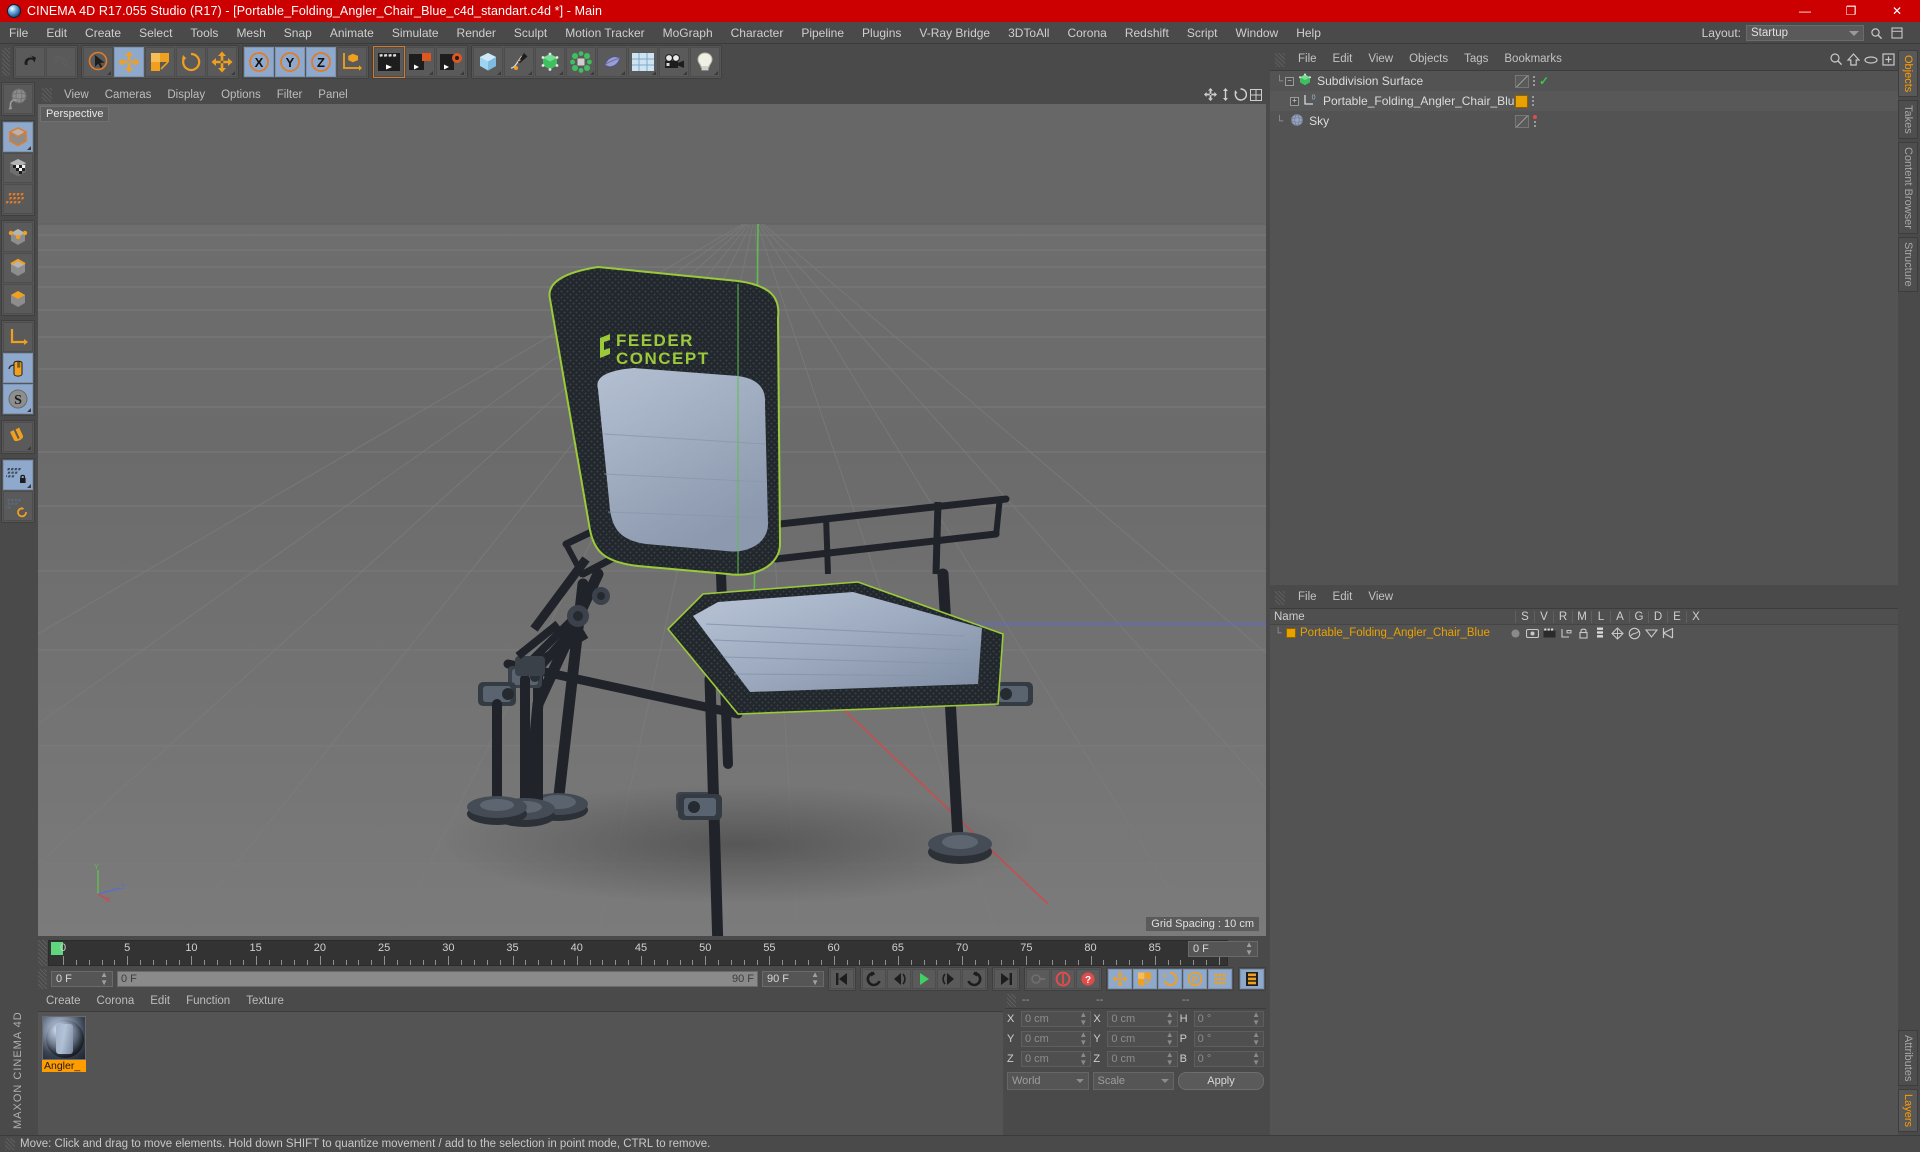 This screenshot has height=1152, width=1920. Describe the element at coordinates (924, 979) in the screenshot. I see `play-forward-button` at that location.